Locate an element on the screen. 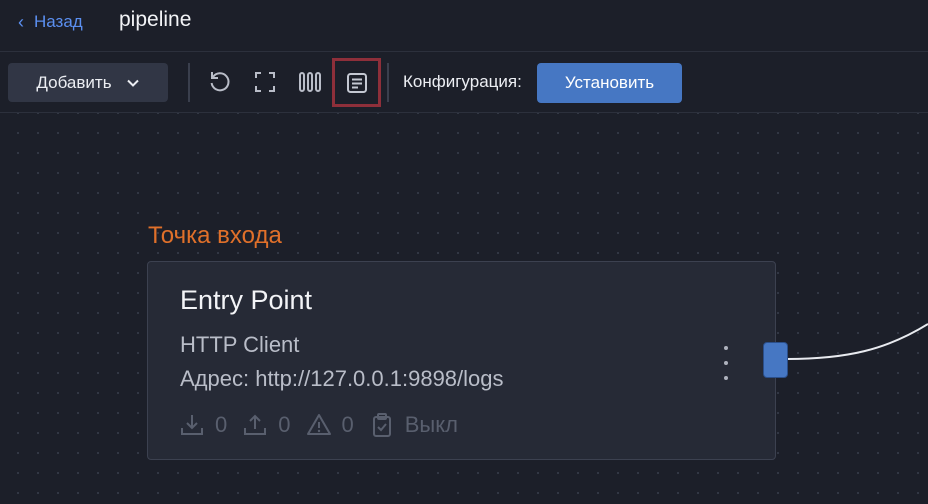 The image size is (928, 504). add-button: Добавить is located at coordinates (88, 82).